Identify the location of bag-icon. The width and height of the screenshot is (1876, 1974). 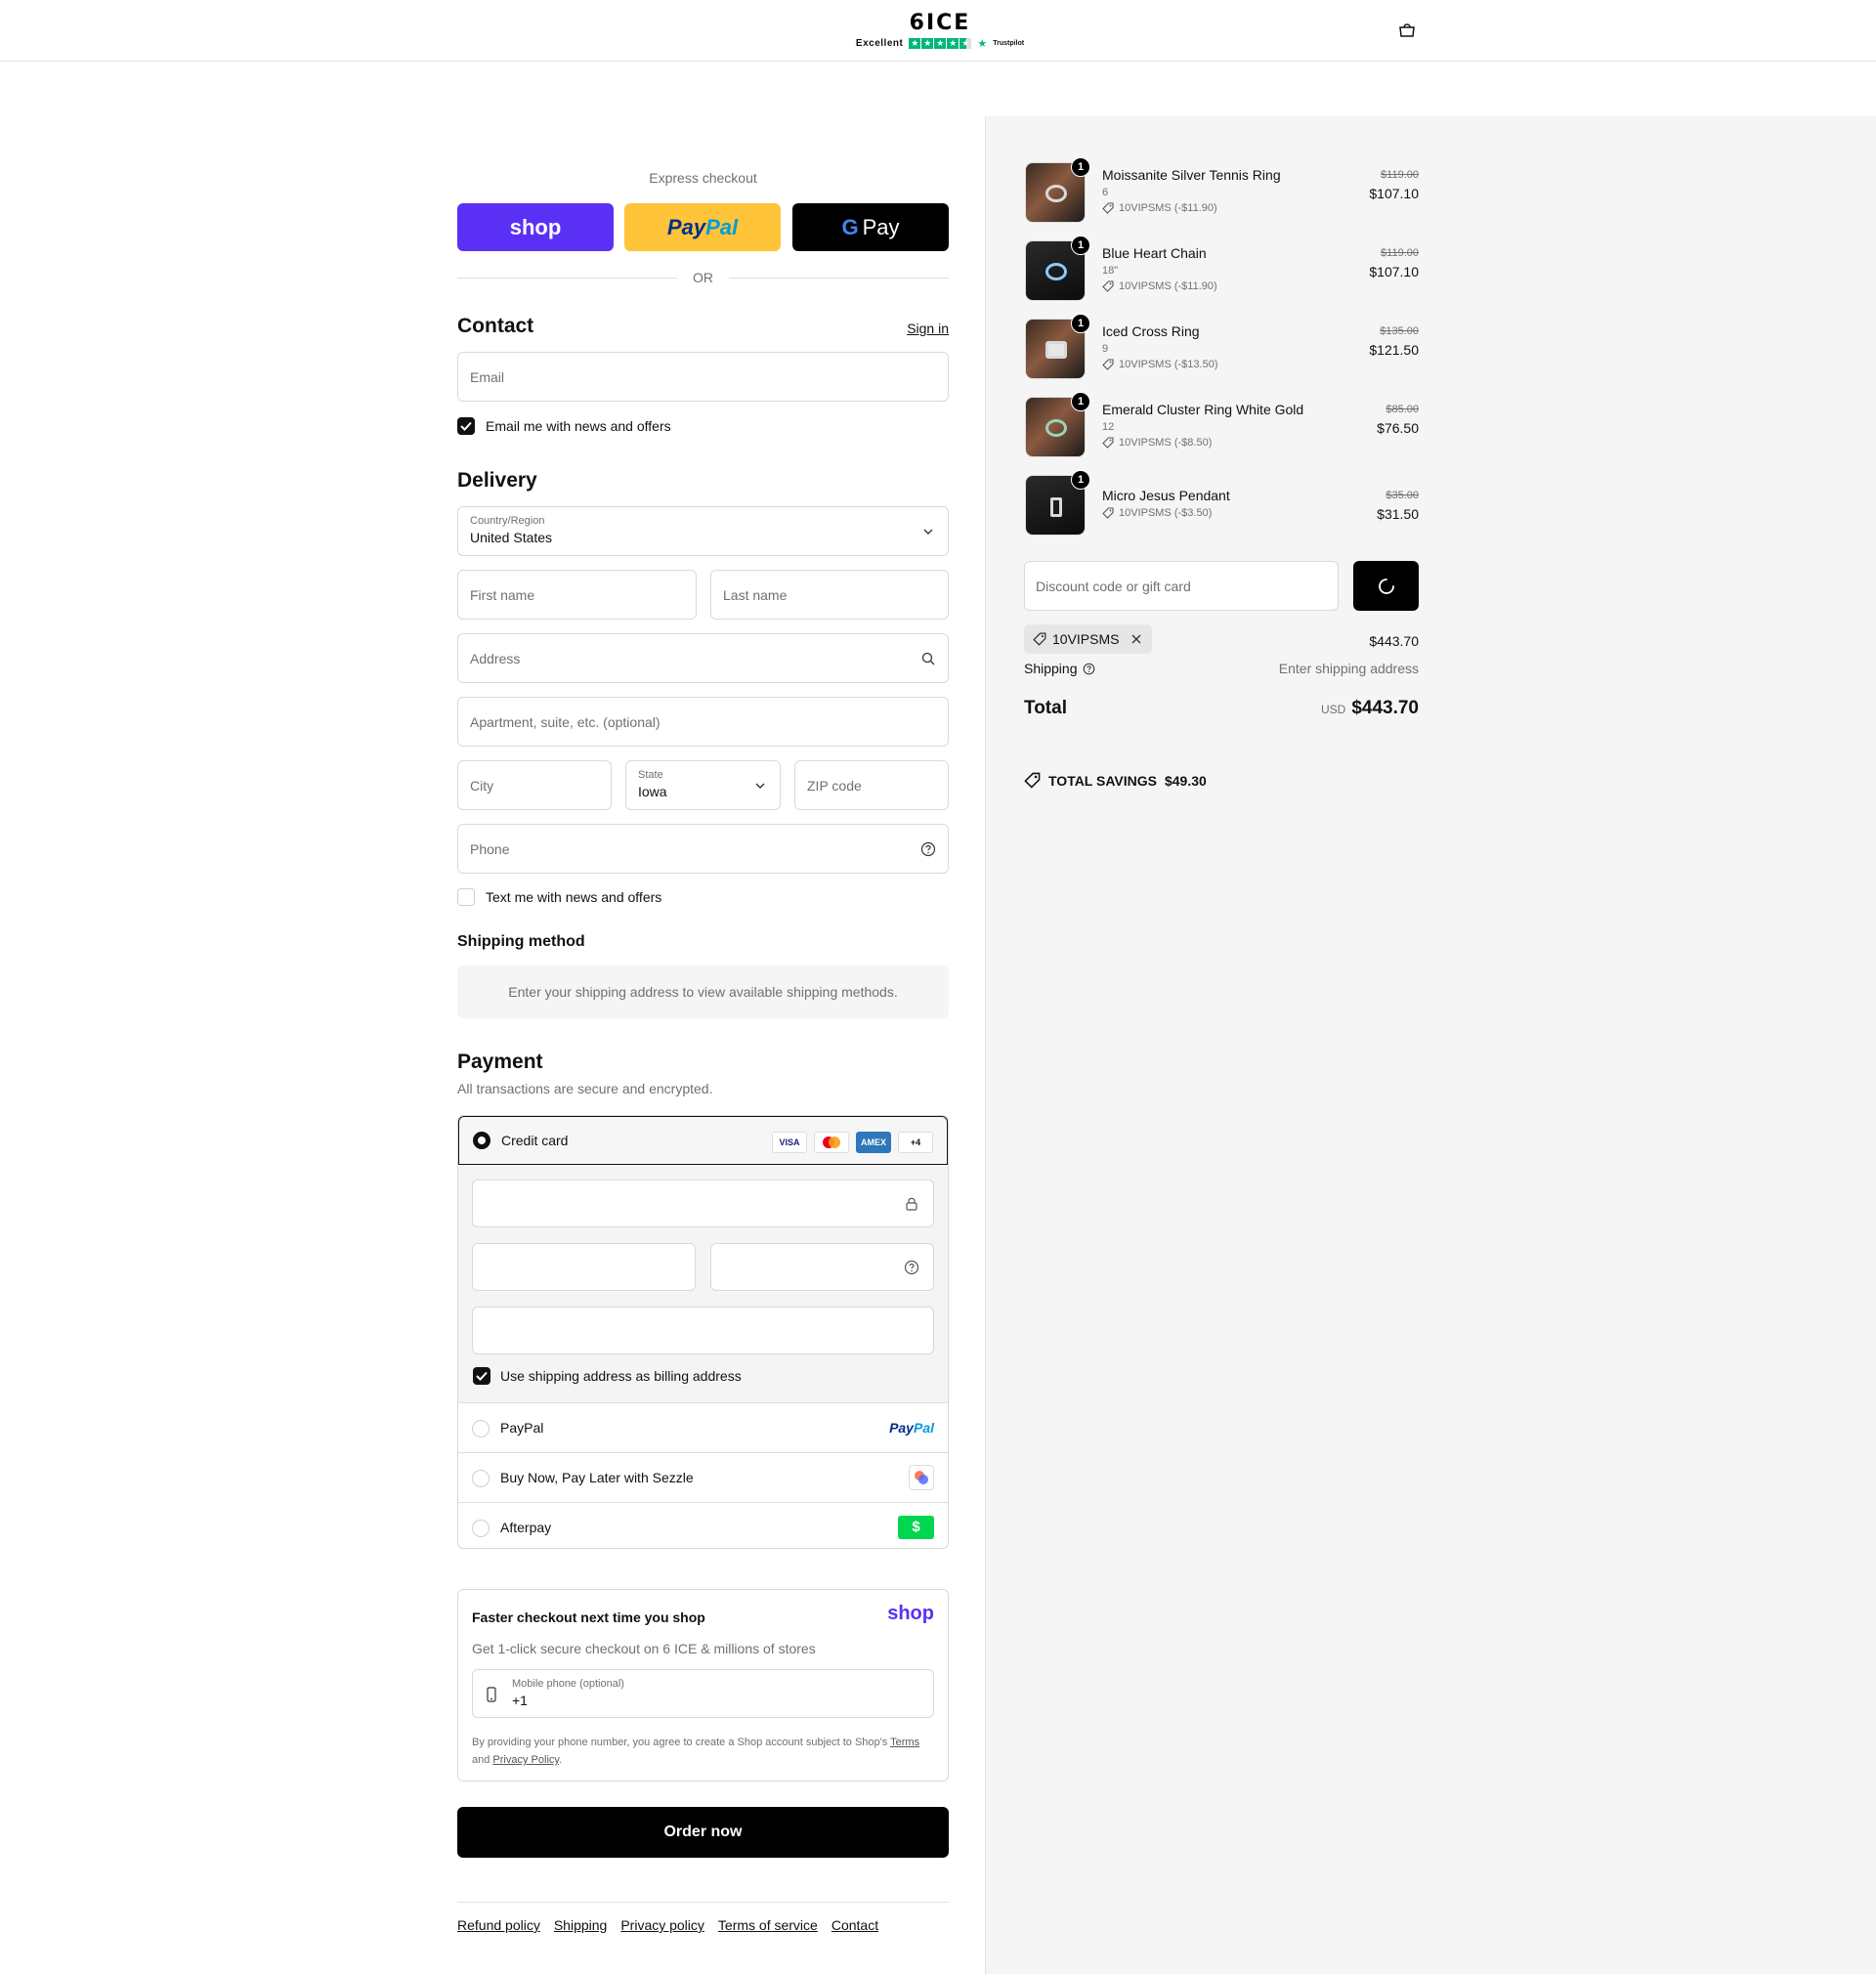
(1407, 30).